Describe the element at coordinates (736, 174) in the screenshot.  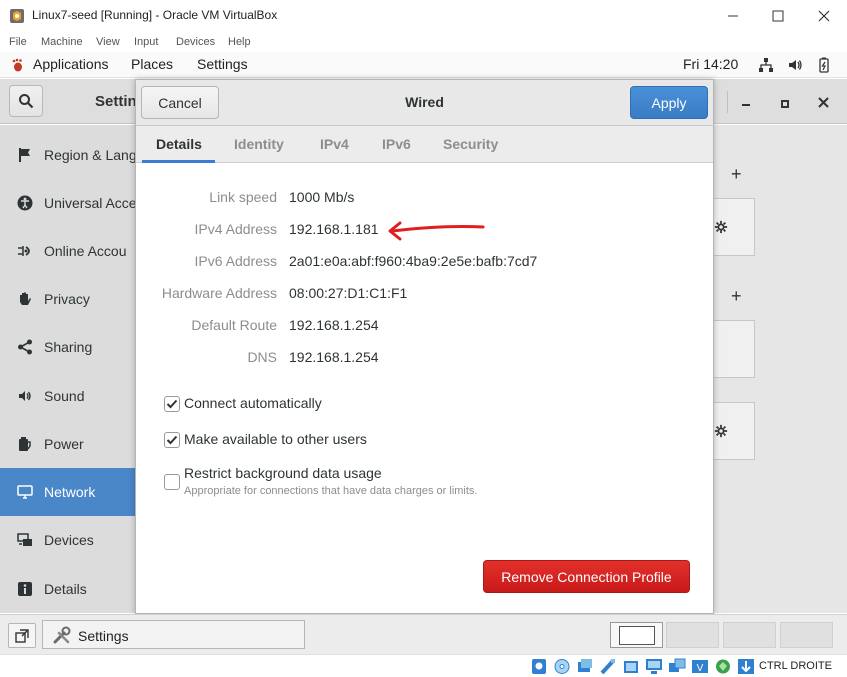
I see `add-connection-icon: +` at that location.